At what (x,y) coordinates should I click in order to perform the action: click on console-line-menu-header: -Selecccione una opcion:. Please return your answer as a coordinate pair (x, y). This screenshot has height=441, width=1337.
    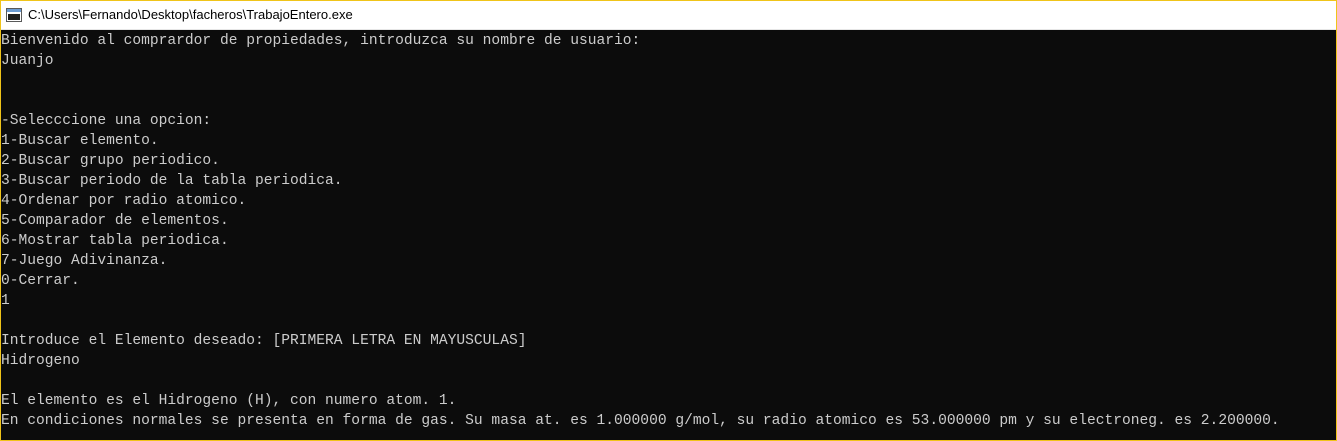
    Looking at the image, I should click on (106, 121).